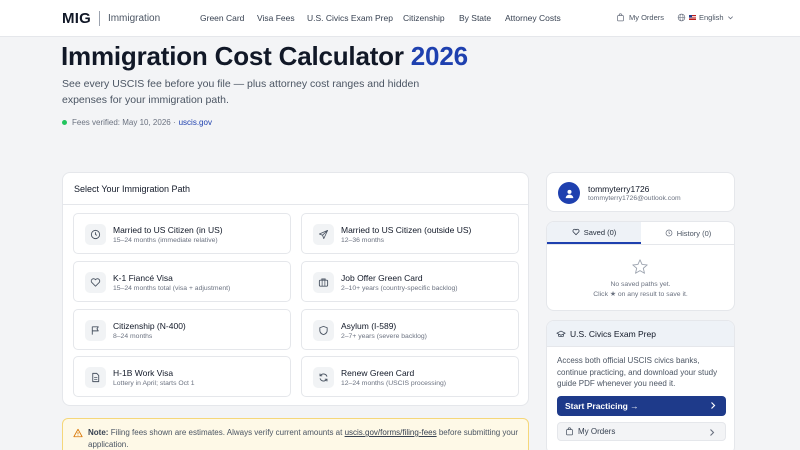 The width and height of the screenshot is (800, 450). What do you see at coordinates (378, 373) in the screenshot?
I see `path-option-title: Renew Green Card` at bounding box center [378, 373].